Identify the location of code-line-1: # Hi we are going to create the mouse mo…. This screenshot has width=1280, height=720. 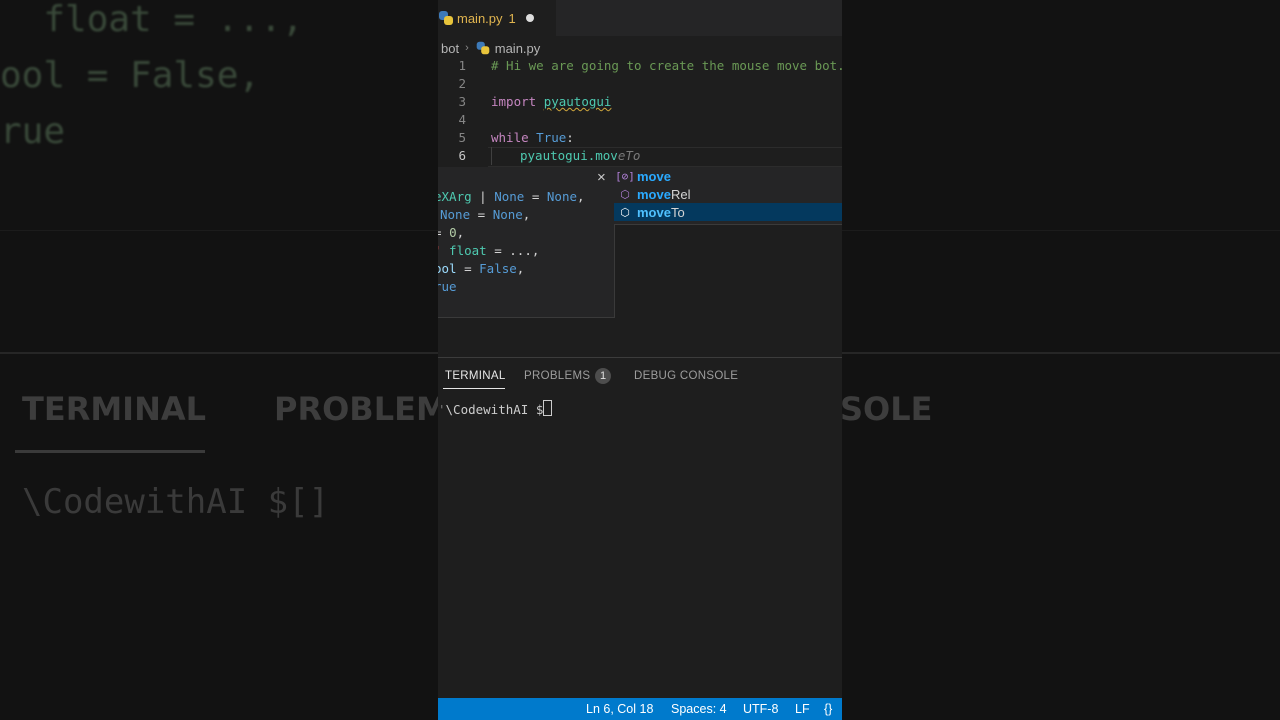
(666, 65).